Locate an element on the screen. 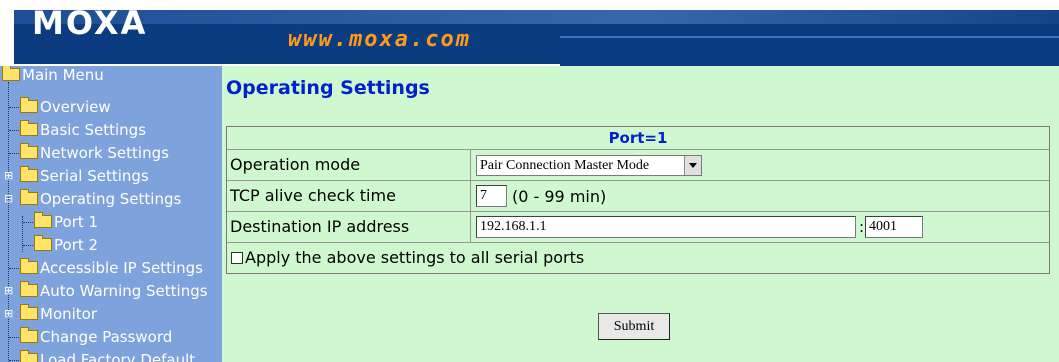 This screenshot has height=362, width=1059. menu-item-port-1: Port 1 is located at coordinates (66, 222).